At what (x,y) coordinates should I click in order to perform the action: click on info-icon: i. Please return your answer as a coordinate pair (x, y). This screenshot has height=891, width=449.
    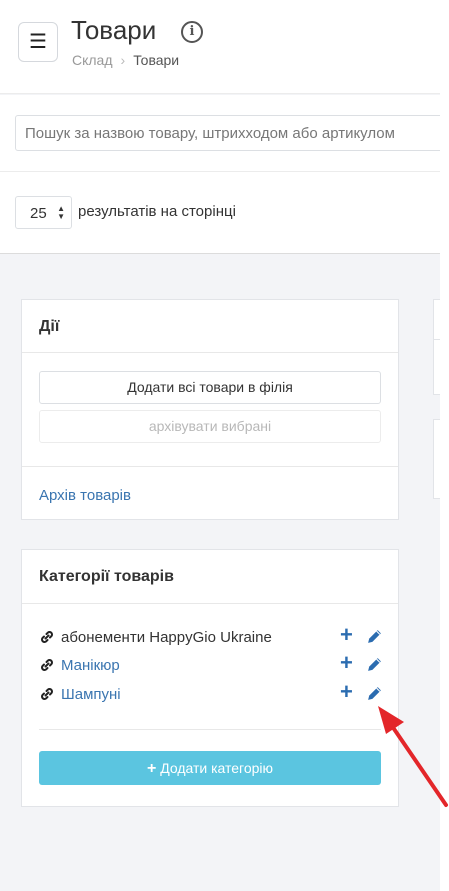
    Looking at the image, I should click on (192, 32).